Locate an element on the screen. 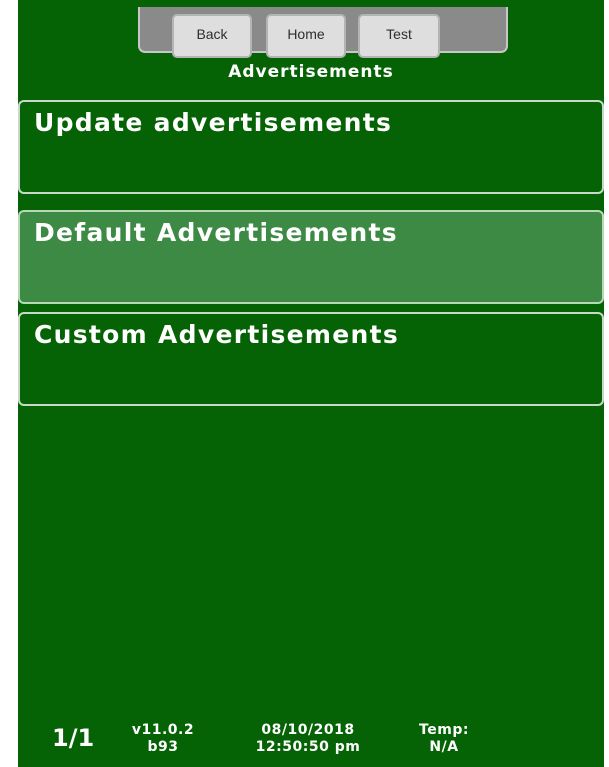  menu-item-label: Custom Advertisements is located at coordinates (217, 334).